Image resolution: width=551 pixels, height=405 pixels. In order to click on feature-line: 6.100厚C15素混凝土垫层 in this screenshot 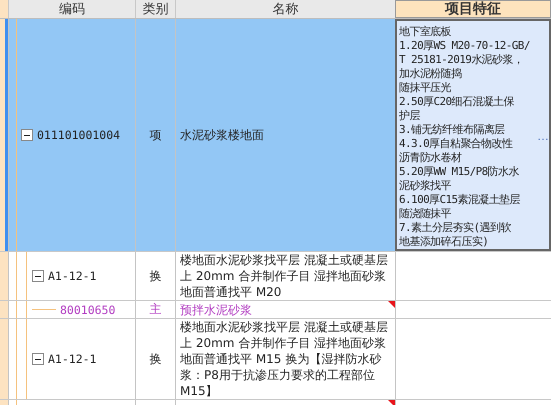, I will do `click(460, 200)`.